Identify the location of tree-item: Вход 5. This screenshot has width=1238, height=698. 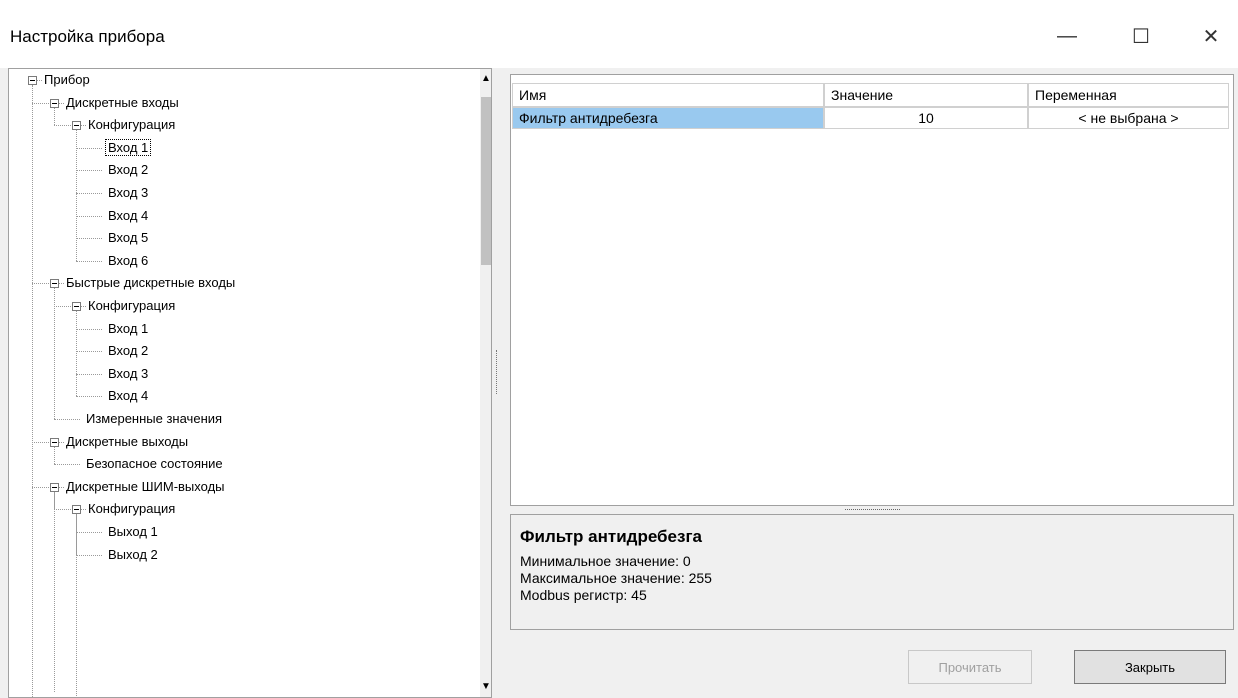
(128, 238).